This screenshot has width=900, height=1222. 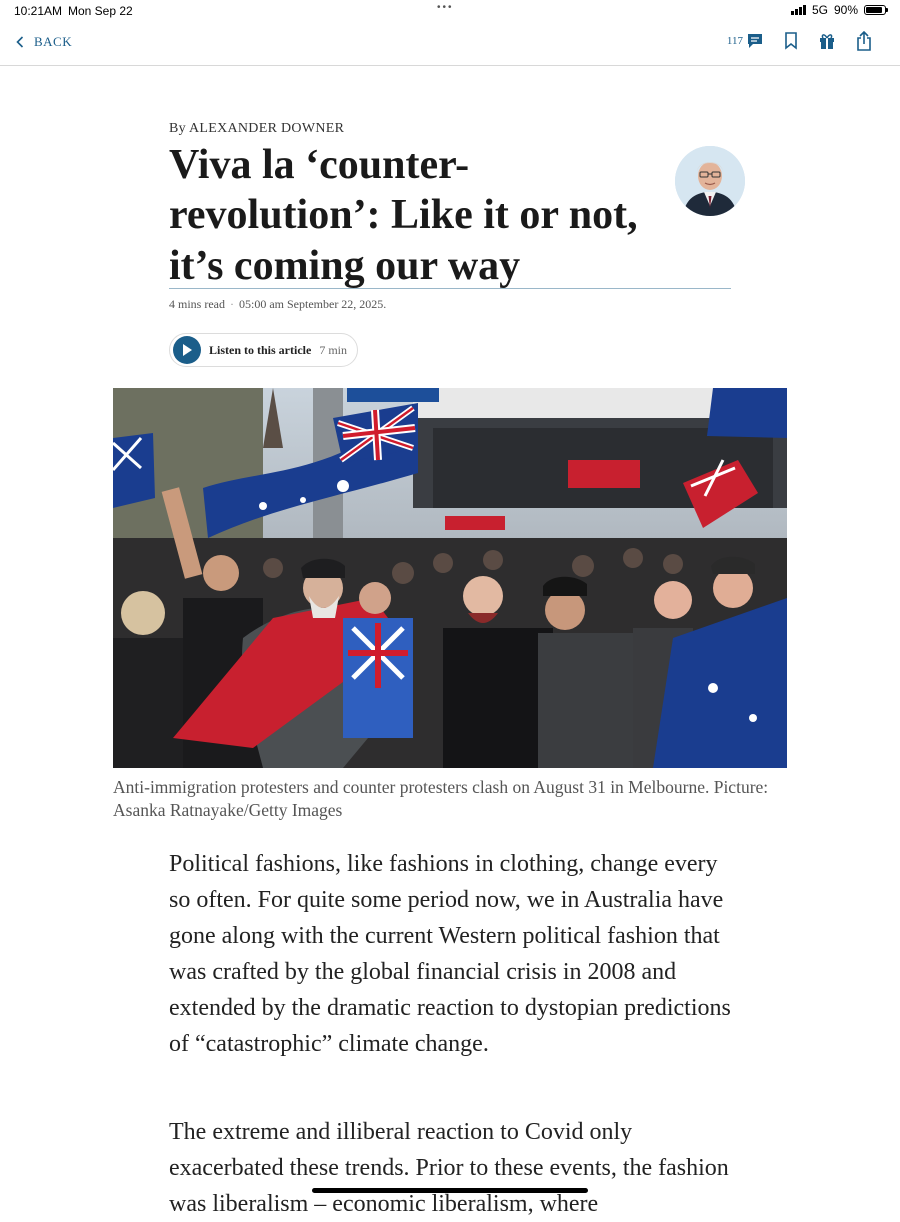 What do you see at coordinates (197, 304) in the screenshot?
I see `read-time: 4 mins read` at bounding box center [197, 304].